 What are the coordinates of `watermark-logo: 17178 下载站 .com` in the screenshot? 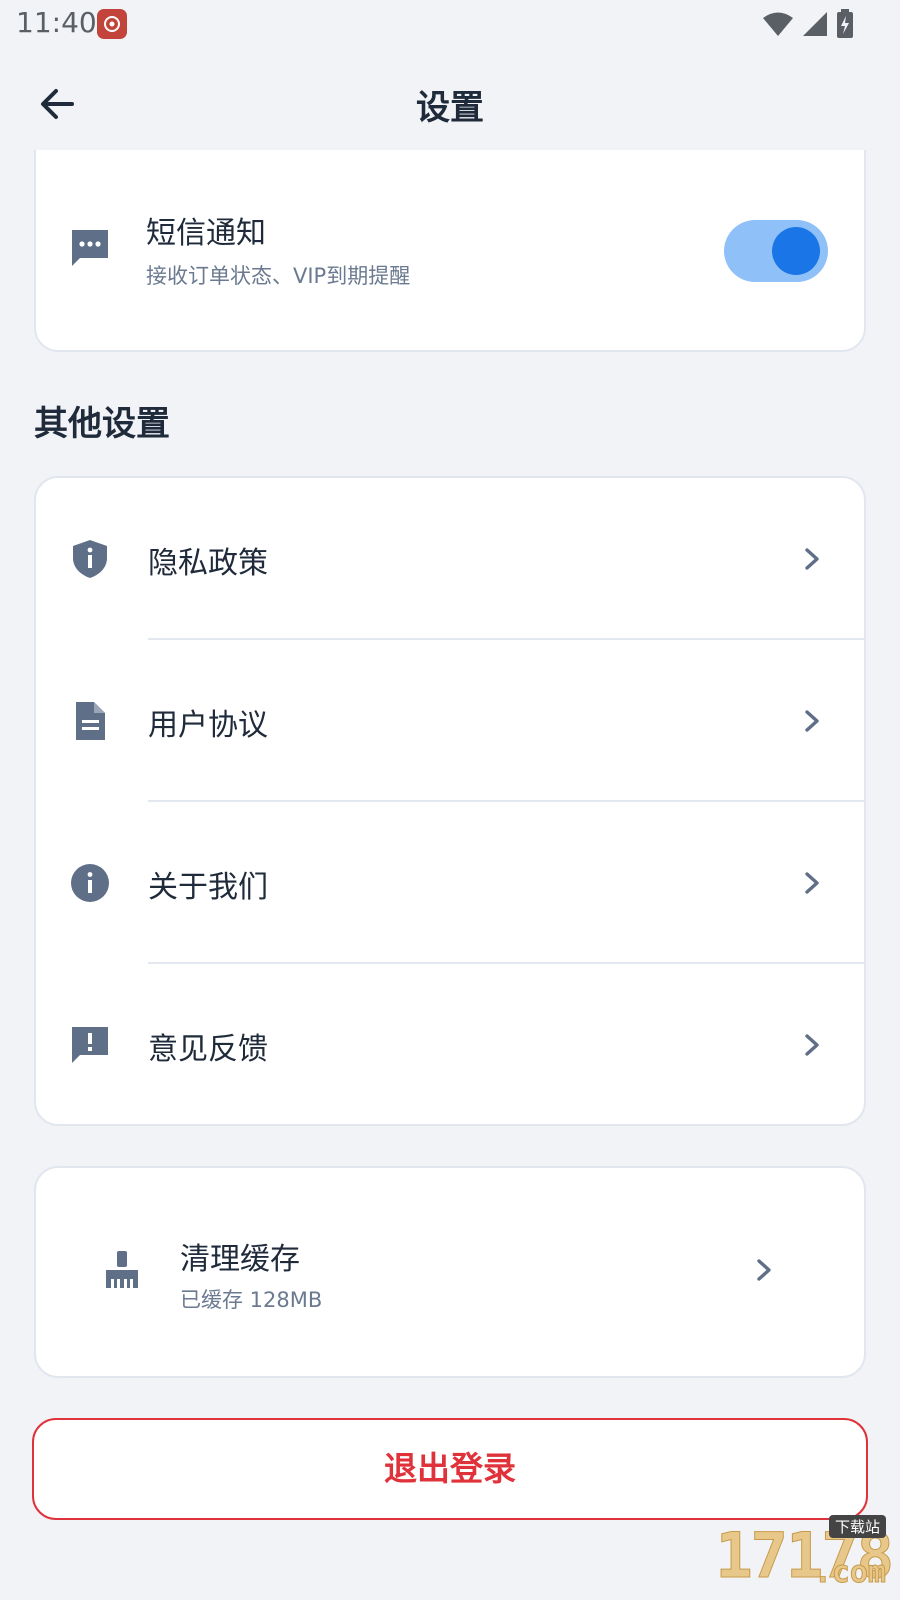 It's located at (804, 1554).